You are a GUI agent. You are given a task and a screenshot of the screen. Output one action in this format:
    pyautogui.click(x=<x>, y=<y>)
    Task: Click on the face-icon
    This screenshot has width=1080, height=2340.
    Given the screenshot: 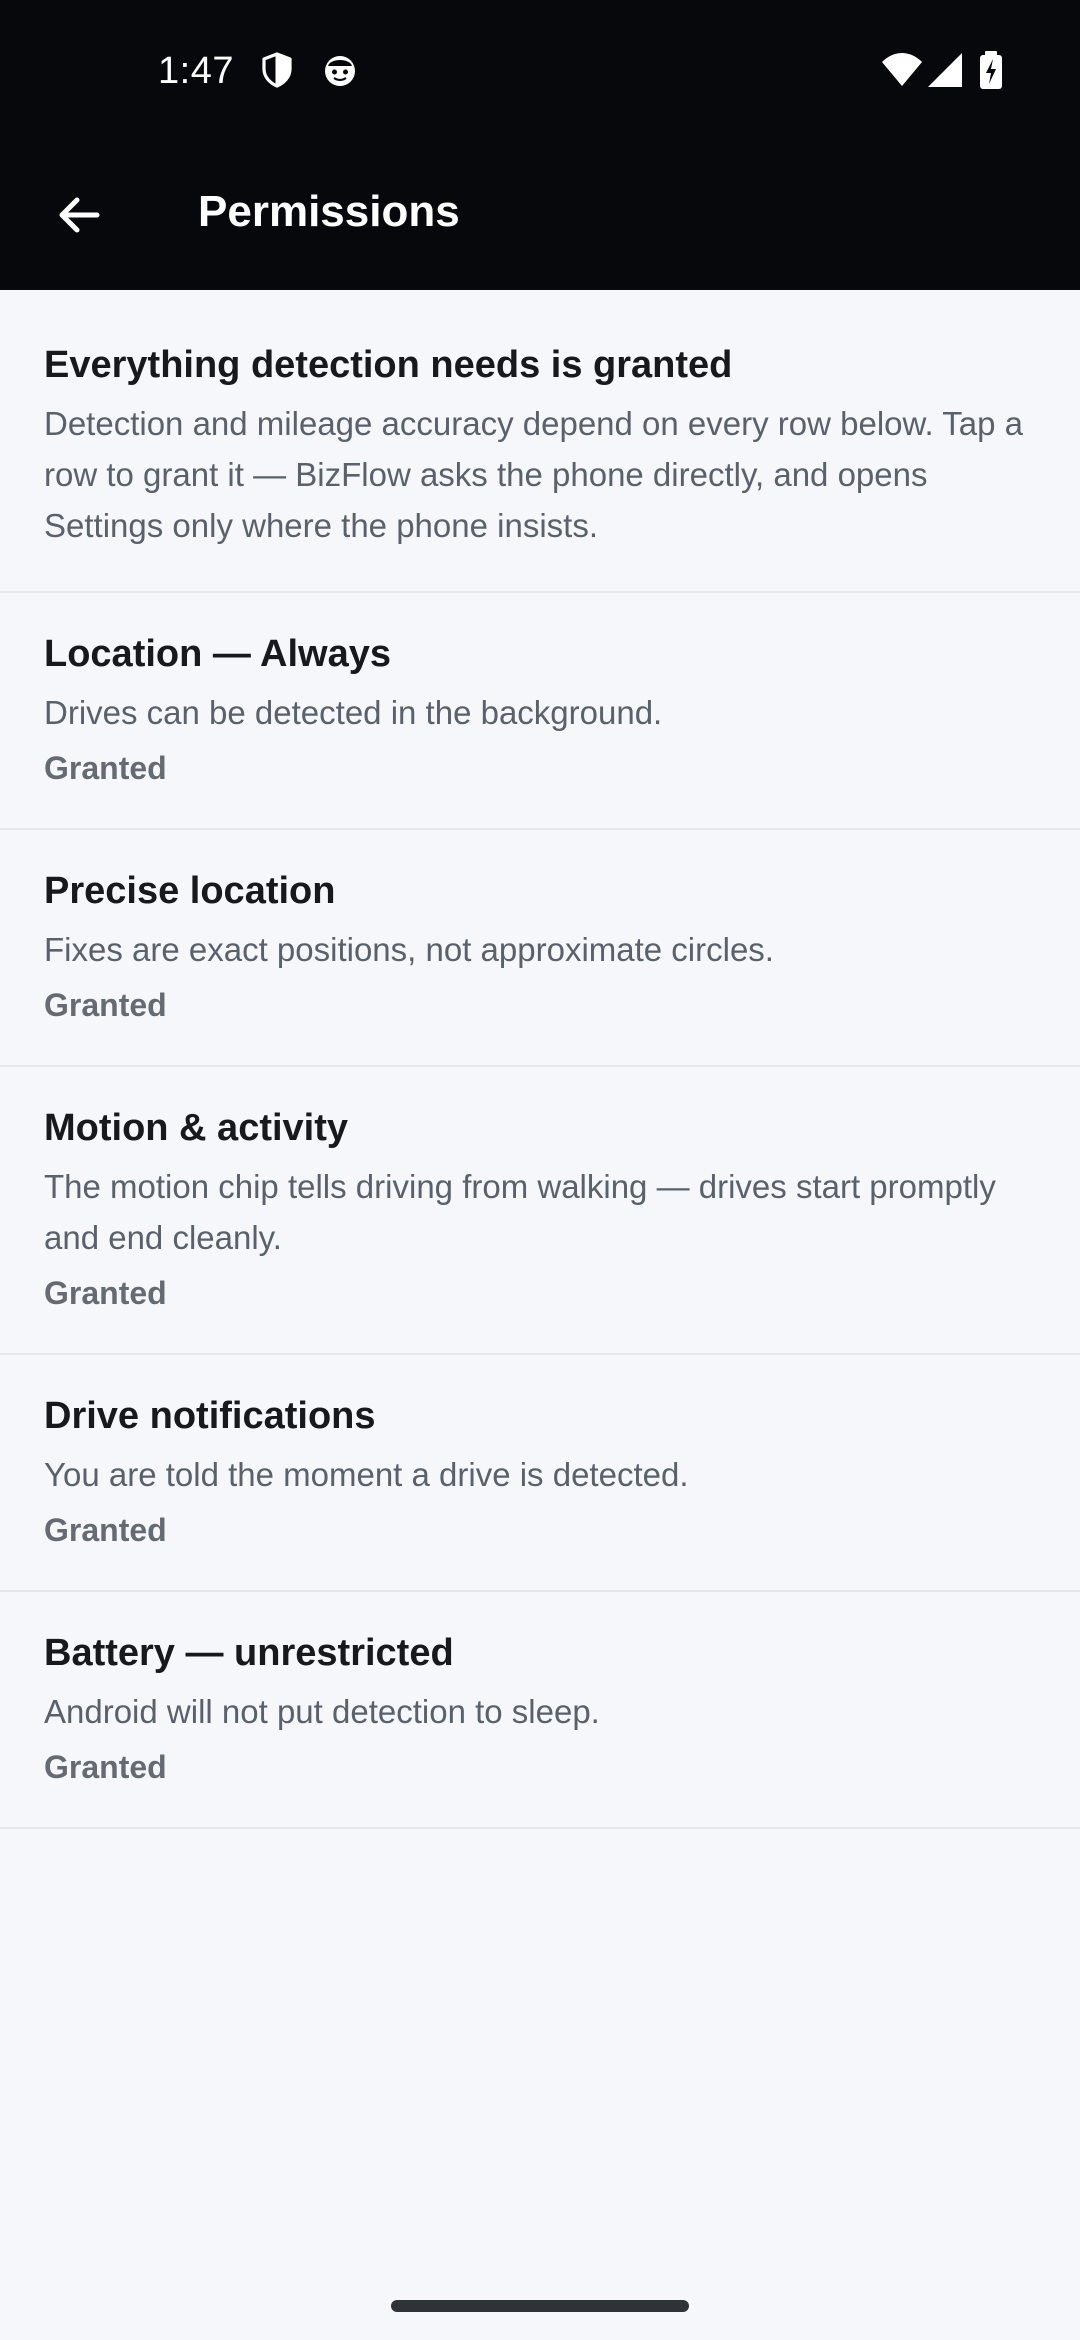 What is the action you would take?
    pyautogui.click(x=340, y=71)
    